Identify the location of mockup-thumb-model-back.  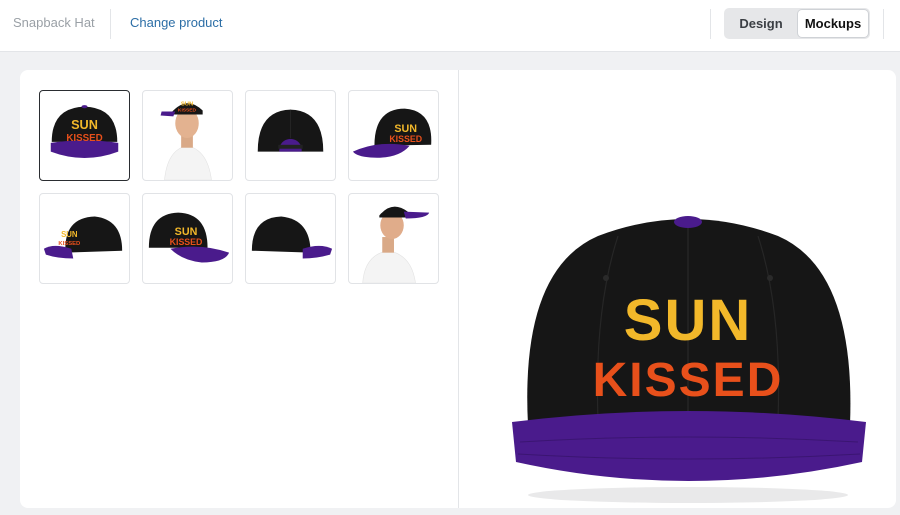
(393, 238).